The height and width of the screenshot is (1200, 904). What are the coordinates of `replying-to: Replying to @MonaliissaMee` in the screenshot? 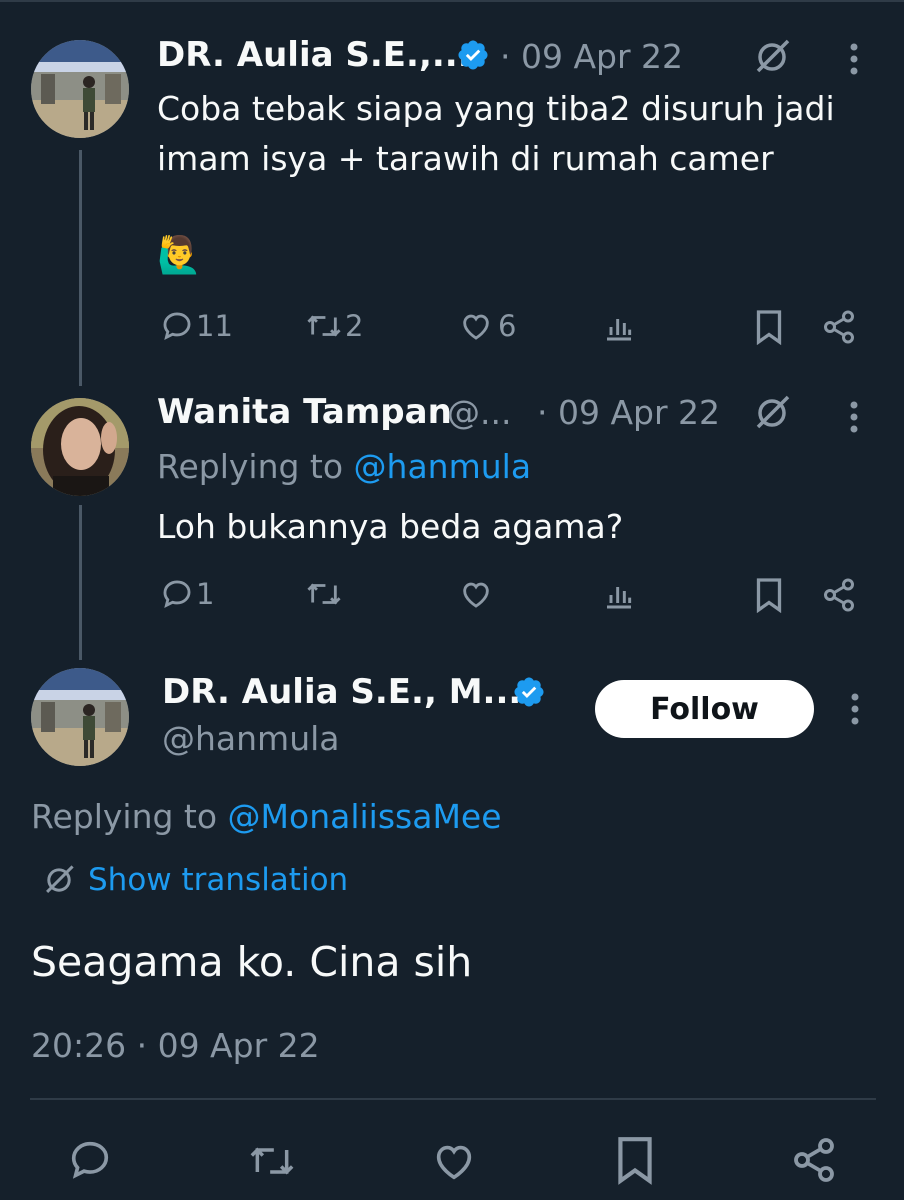 It's located at (266, 816).